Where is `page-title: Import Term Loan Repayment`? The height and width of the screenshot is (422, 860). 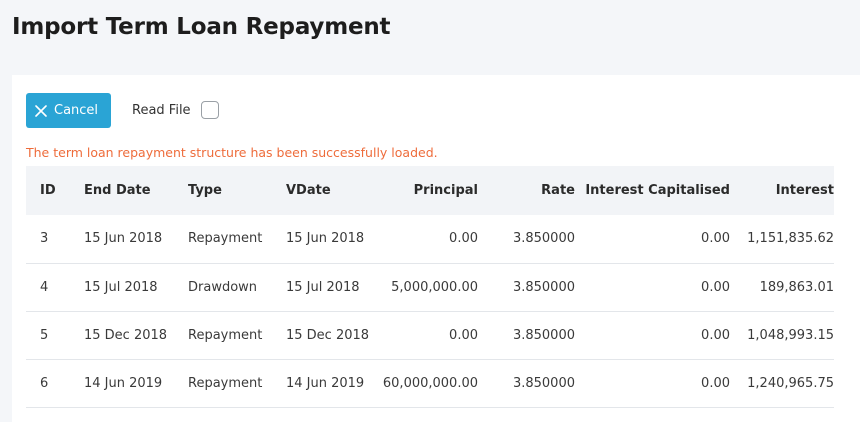
page-title: Import Term Loan Repayment is located at coordinates (201, 27).